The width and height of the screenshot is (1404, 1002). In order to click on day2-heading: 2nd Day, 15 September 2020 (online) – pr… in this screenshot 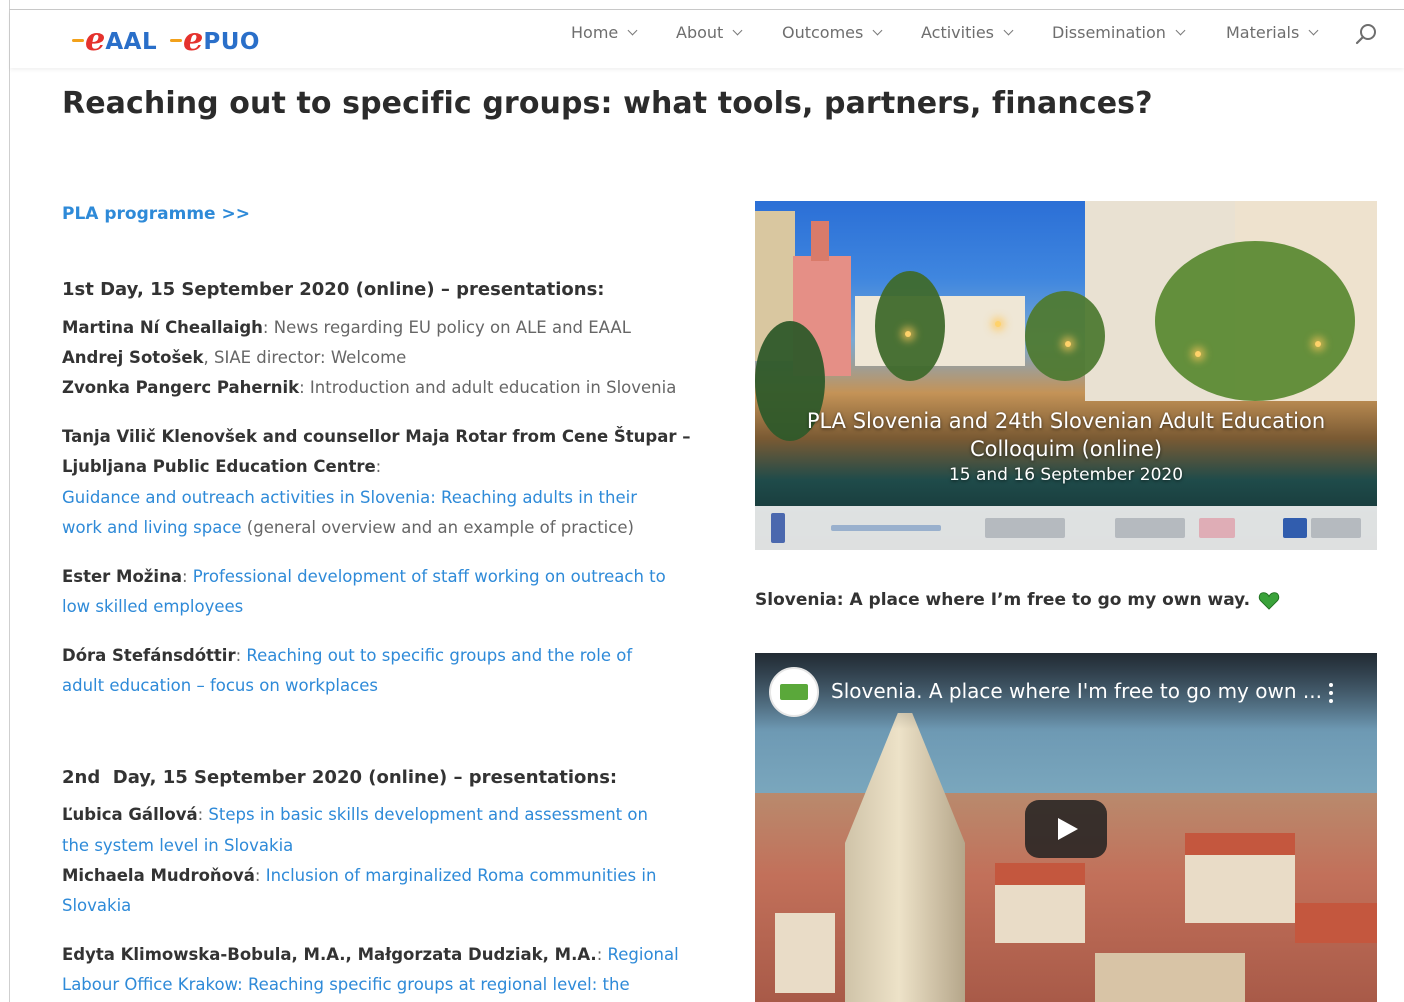, I will do `click(340, 777)`.